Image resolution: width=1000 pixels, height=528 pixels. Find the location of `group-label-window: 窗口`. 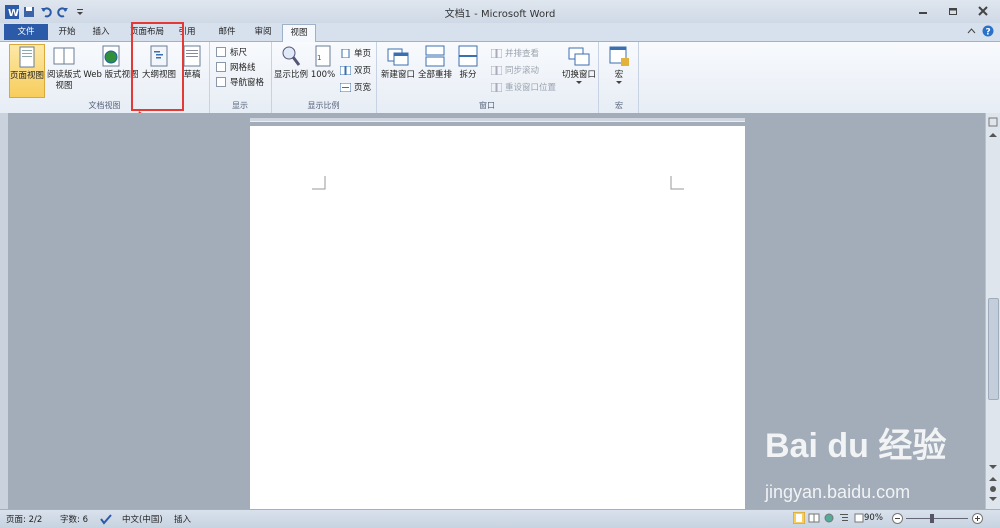

group-label-window: 窗口 is located at coordinates (487, 105).